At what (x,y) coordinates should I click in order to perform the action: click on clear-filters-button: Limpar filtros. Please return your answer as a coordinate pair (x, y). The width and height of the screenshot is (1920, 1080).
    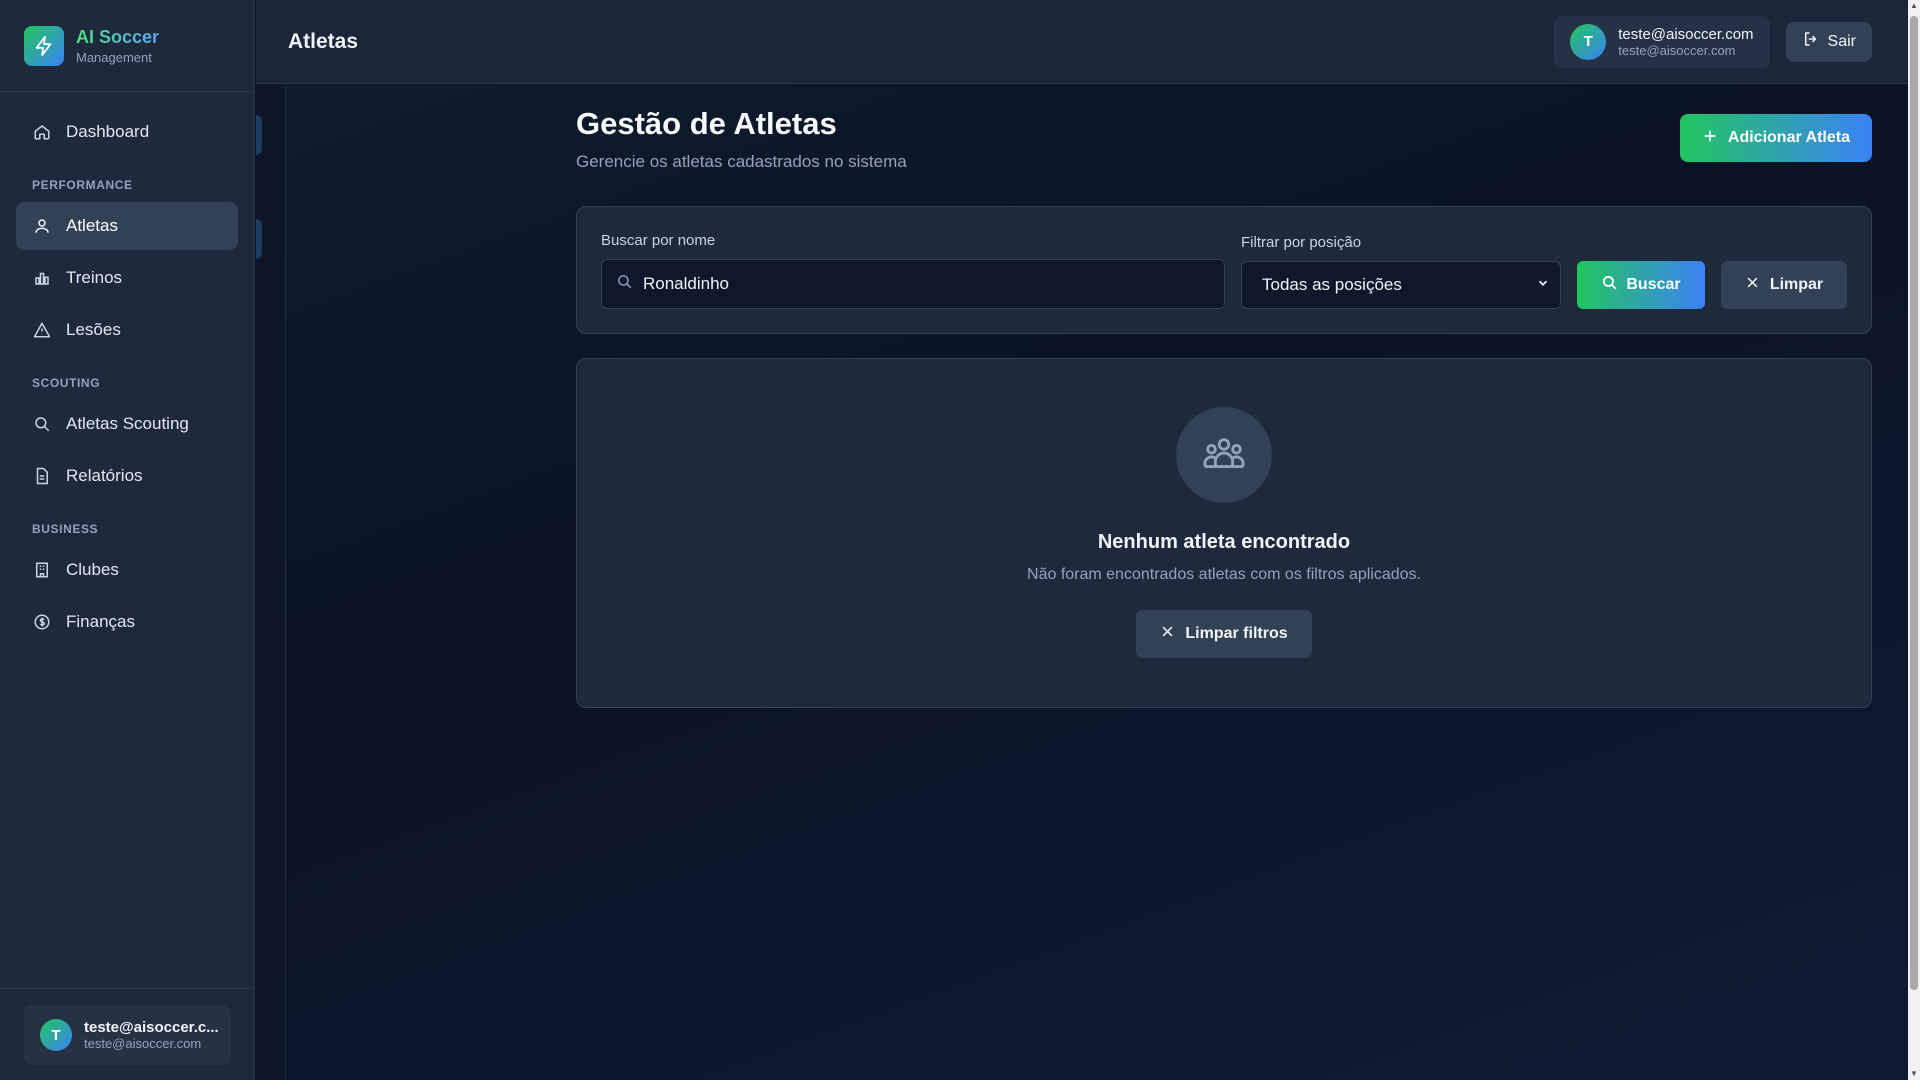
    Looking at the image, I should click on (1224, 634).